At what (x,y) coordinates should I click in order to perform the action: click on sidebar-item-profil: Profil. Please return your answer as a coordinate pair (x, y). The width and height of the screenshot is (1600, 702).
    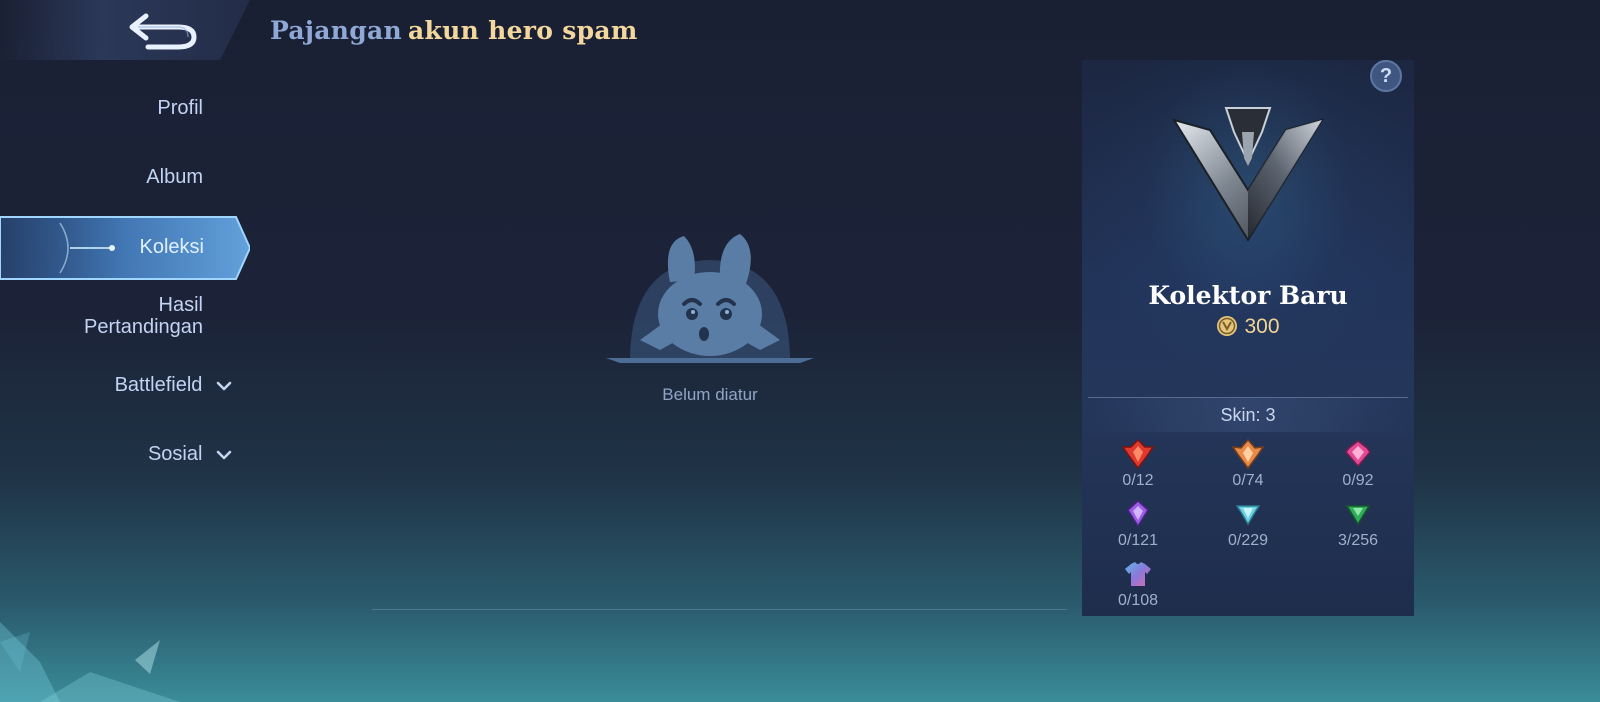
    Looking at the image, I should click on (180, 108).